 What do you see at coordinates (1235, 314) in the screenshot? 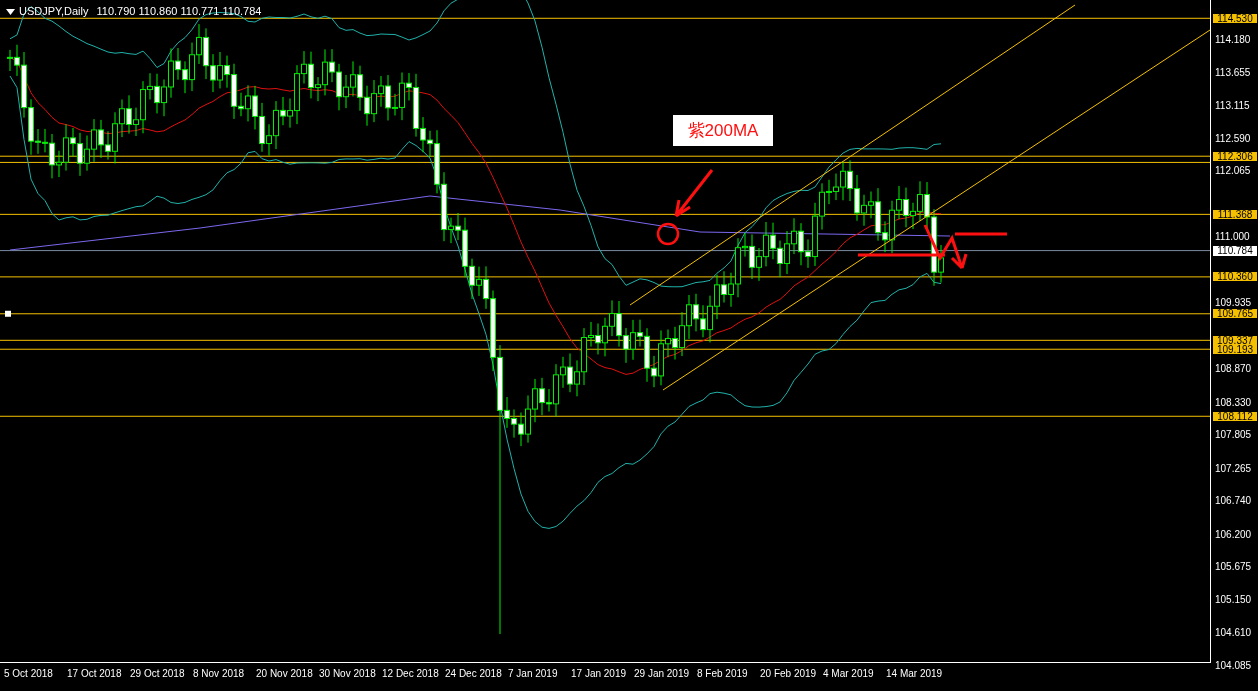
I see `level-price-tag: 109.765` at bounding box center [1235, 314].